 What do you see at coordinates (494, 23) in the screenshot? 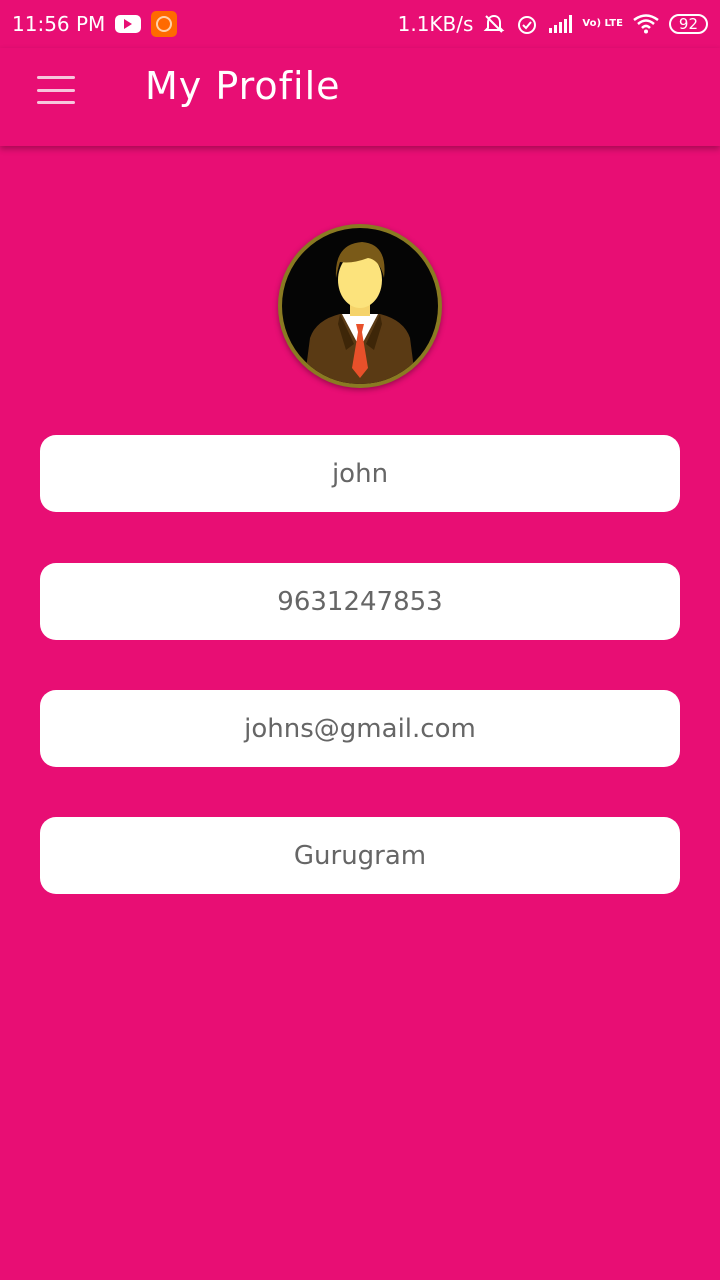
I see `bell-muted-icon` at bounding box center [494, 23].